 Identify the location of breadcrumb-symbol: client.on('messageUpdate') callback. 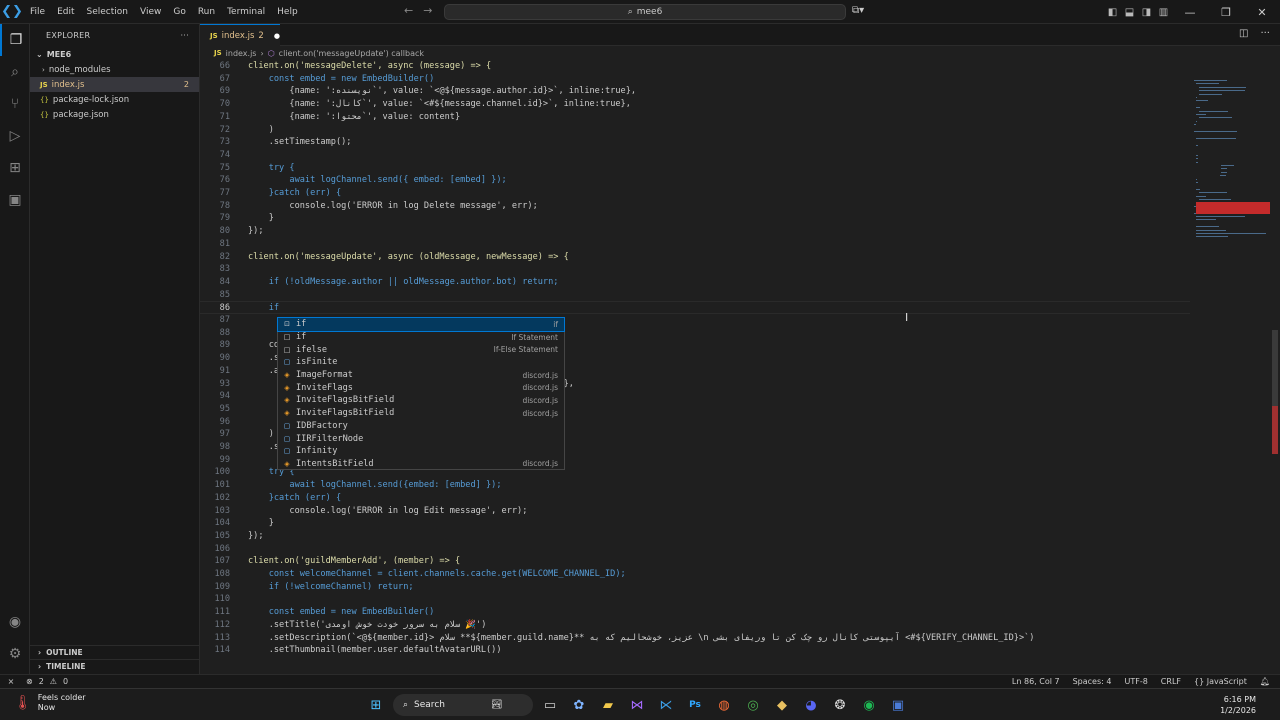
(351, 53).